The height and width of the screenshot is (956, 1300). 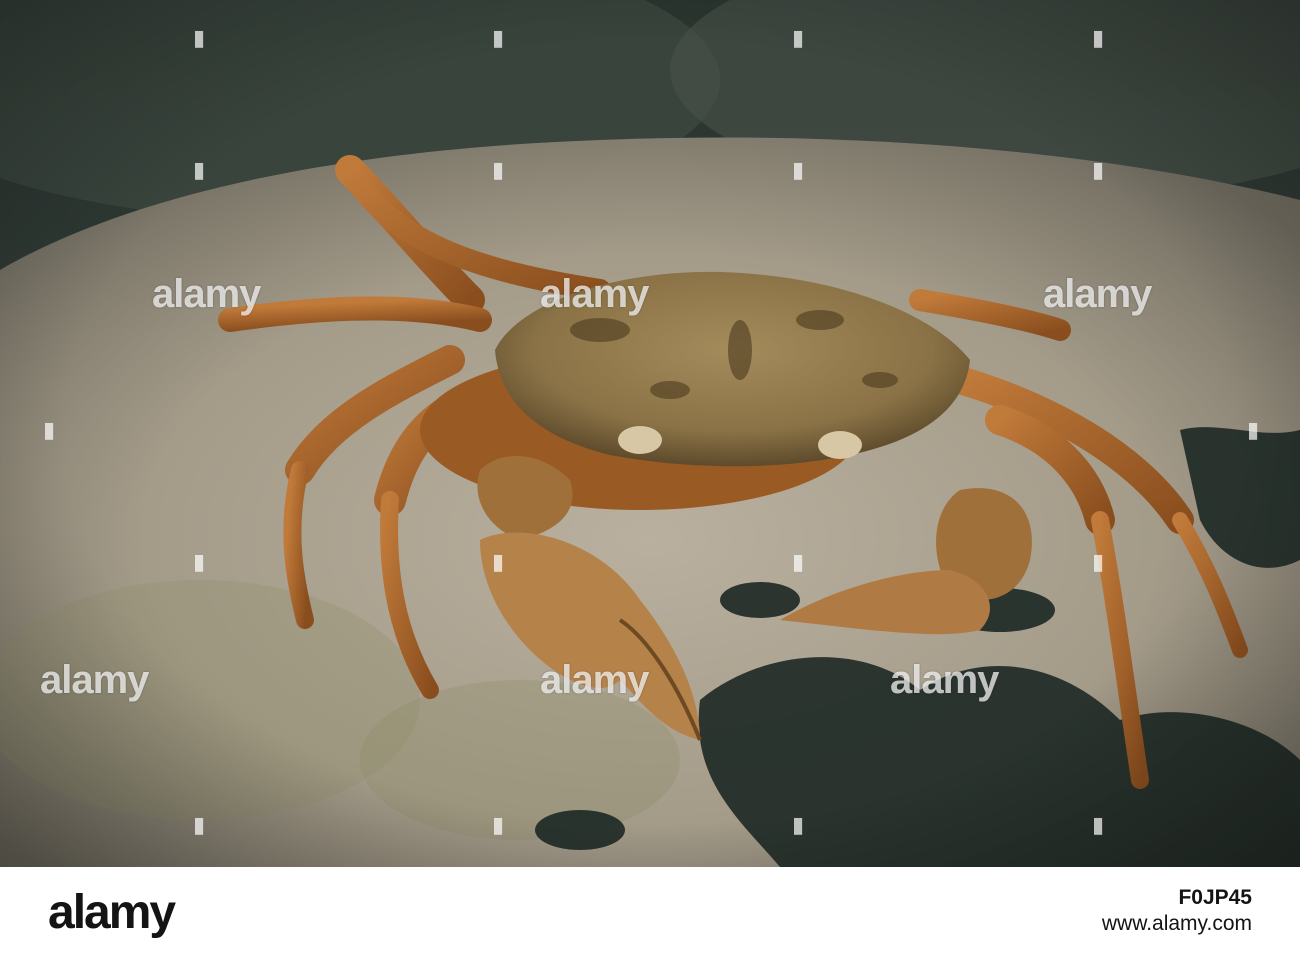 I want to click on site-url: www.alamy.com, so click(x=1176, y=923).